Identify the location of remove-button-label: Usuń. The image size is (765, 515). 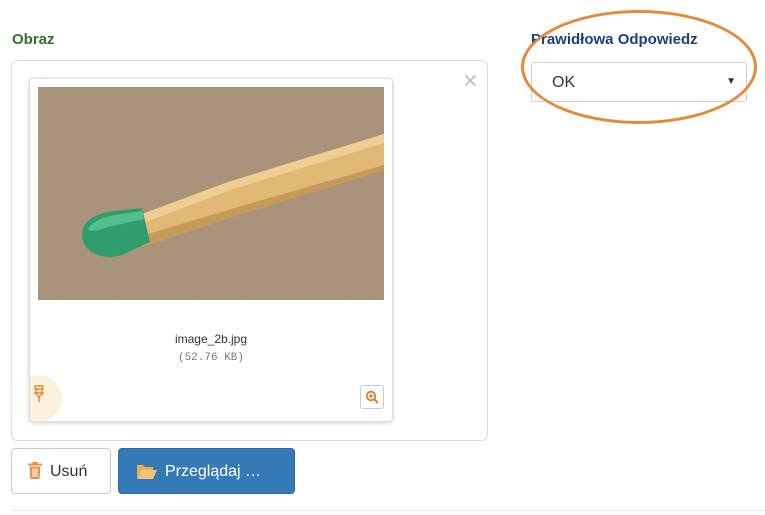
(69, 471).